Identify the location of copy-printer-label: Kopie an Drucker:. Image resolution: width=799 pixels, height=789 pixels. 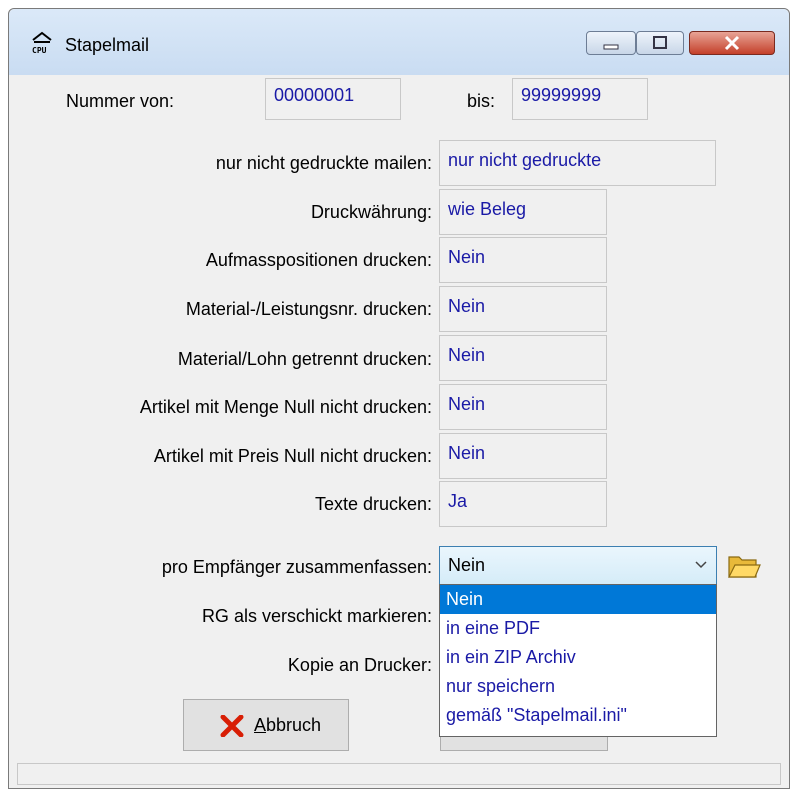
(359, 665).